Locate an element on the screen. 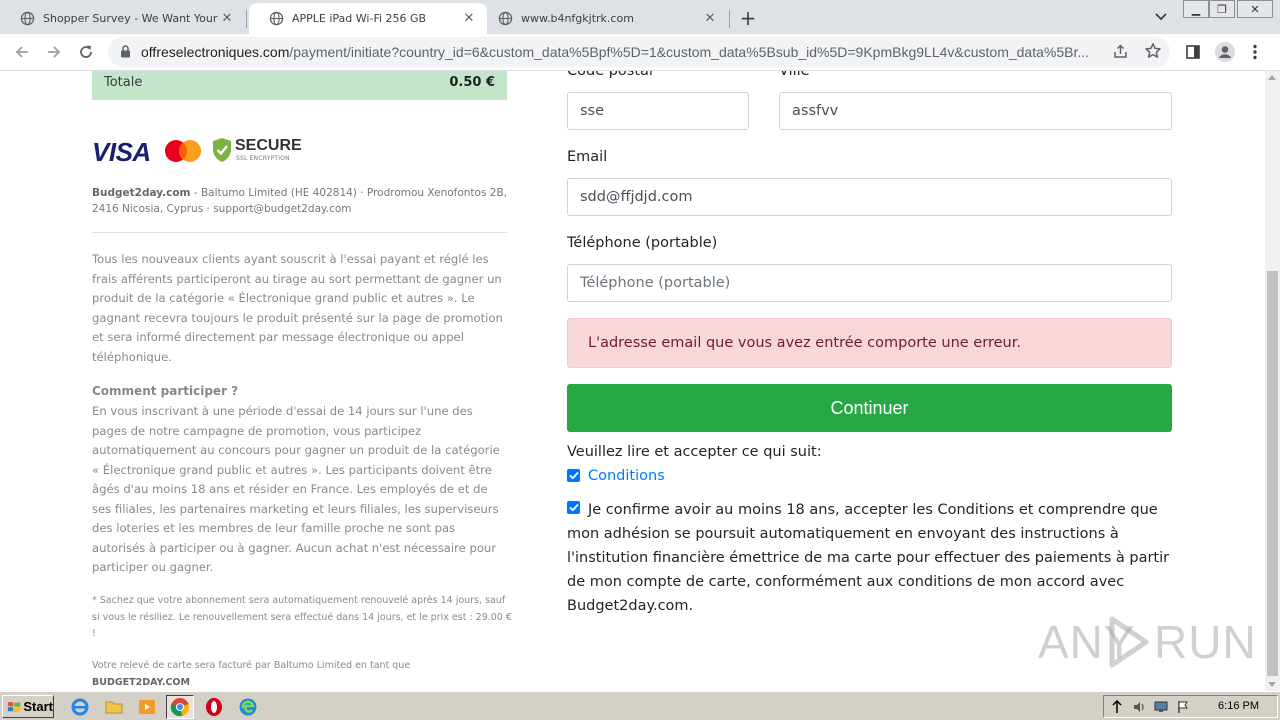  check-icon is located at coordinates (573, 475).